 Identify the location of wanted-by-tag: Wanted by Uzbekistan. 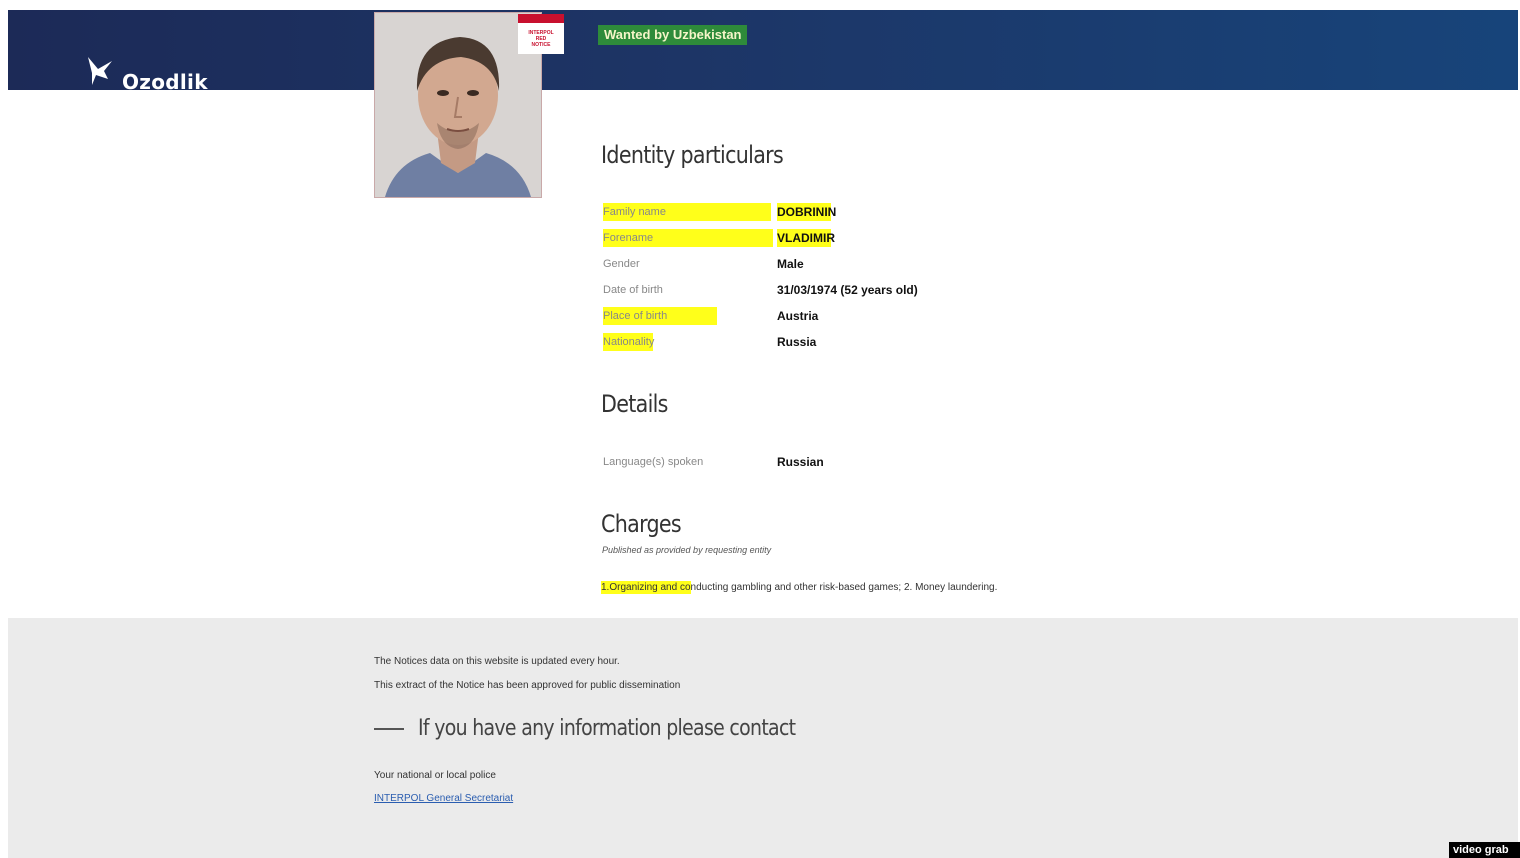
(673, 35).